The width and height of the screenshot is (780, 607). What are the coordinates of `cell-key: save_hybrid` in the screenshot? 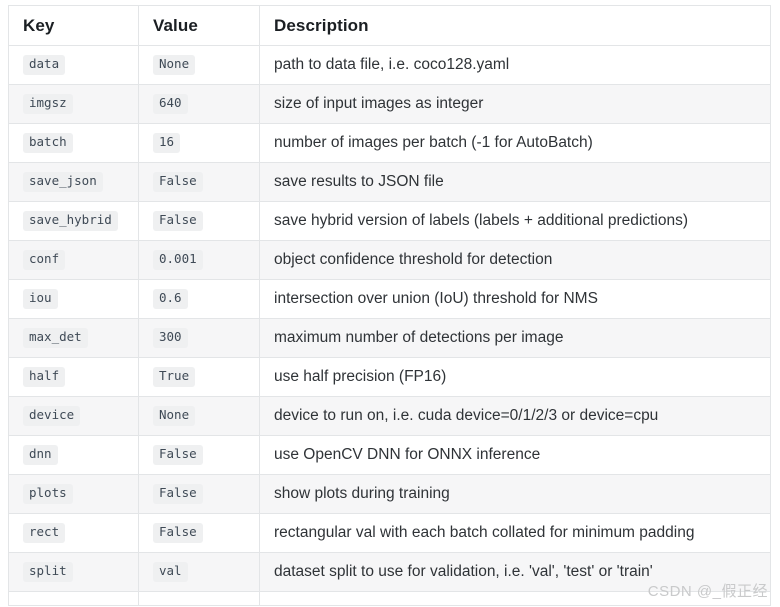 It's located at (73, 221).